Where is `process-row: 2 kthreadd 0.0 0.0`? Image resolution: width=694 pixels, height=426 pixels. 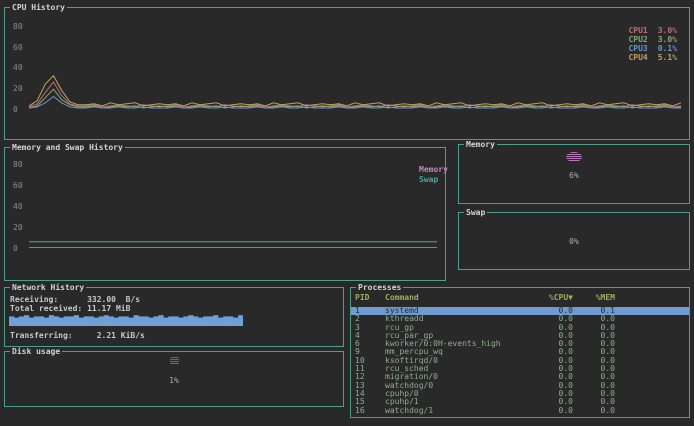
process-row: 2 kthreadd 0.0 0.0 is located at coordinates (520, 319).